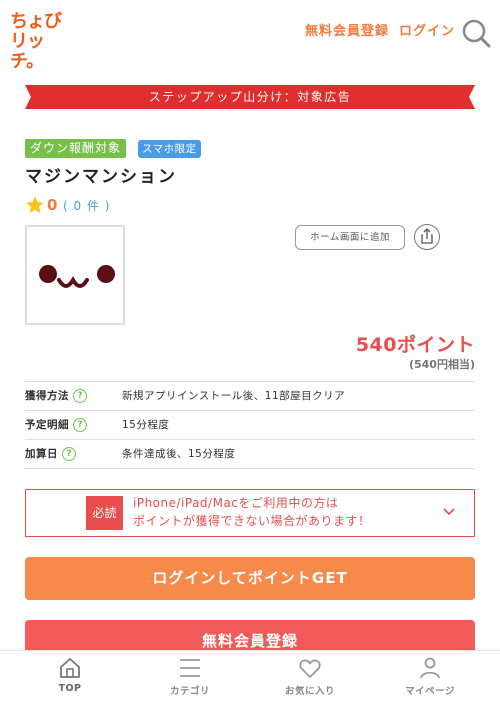 The width and height of the screenshot is (500, 701). Describe the element at coordinates (350, 237) in the screenshot. I see `add-to-home-button: ホーム画面に追加` at that location.